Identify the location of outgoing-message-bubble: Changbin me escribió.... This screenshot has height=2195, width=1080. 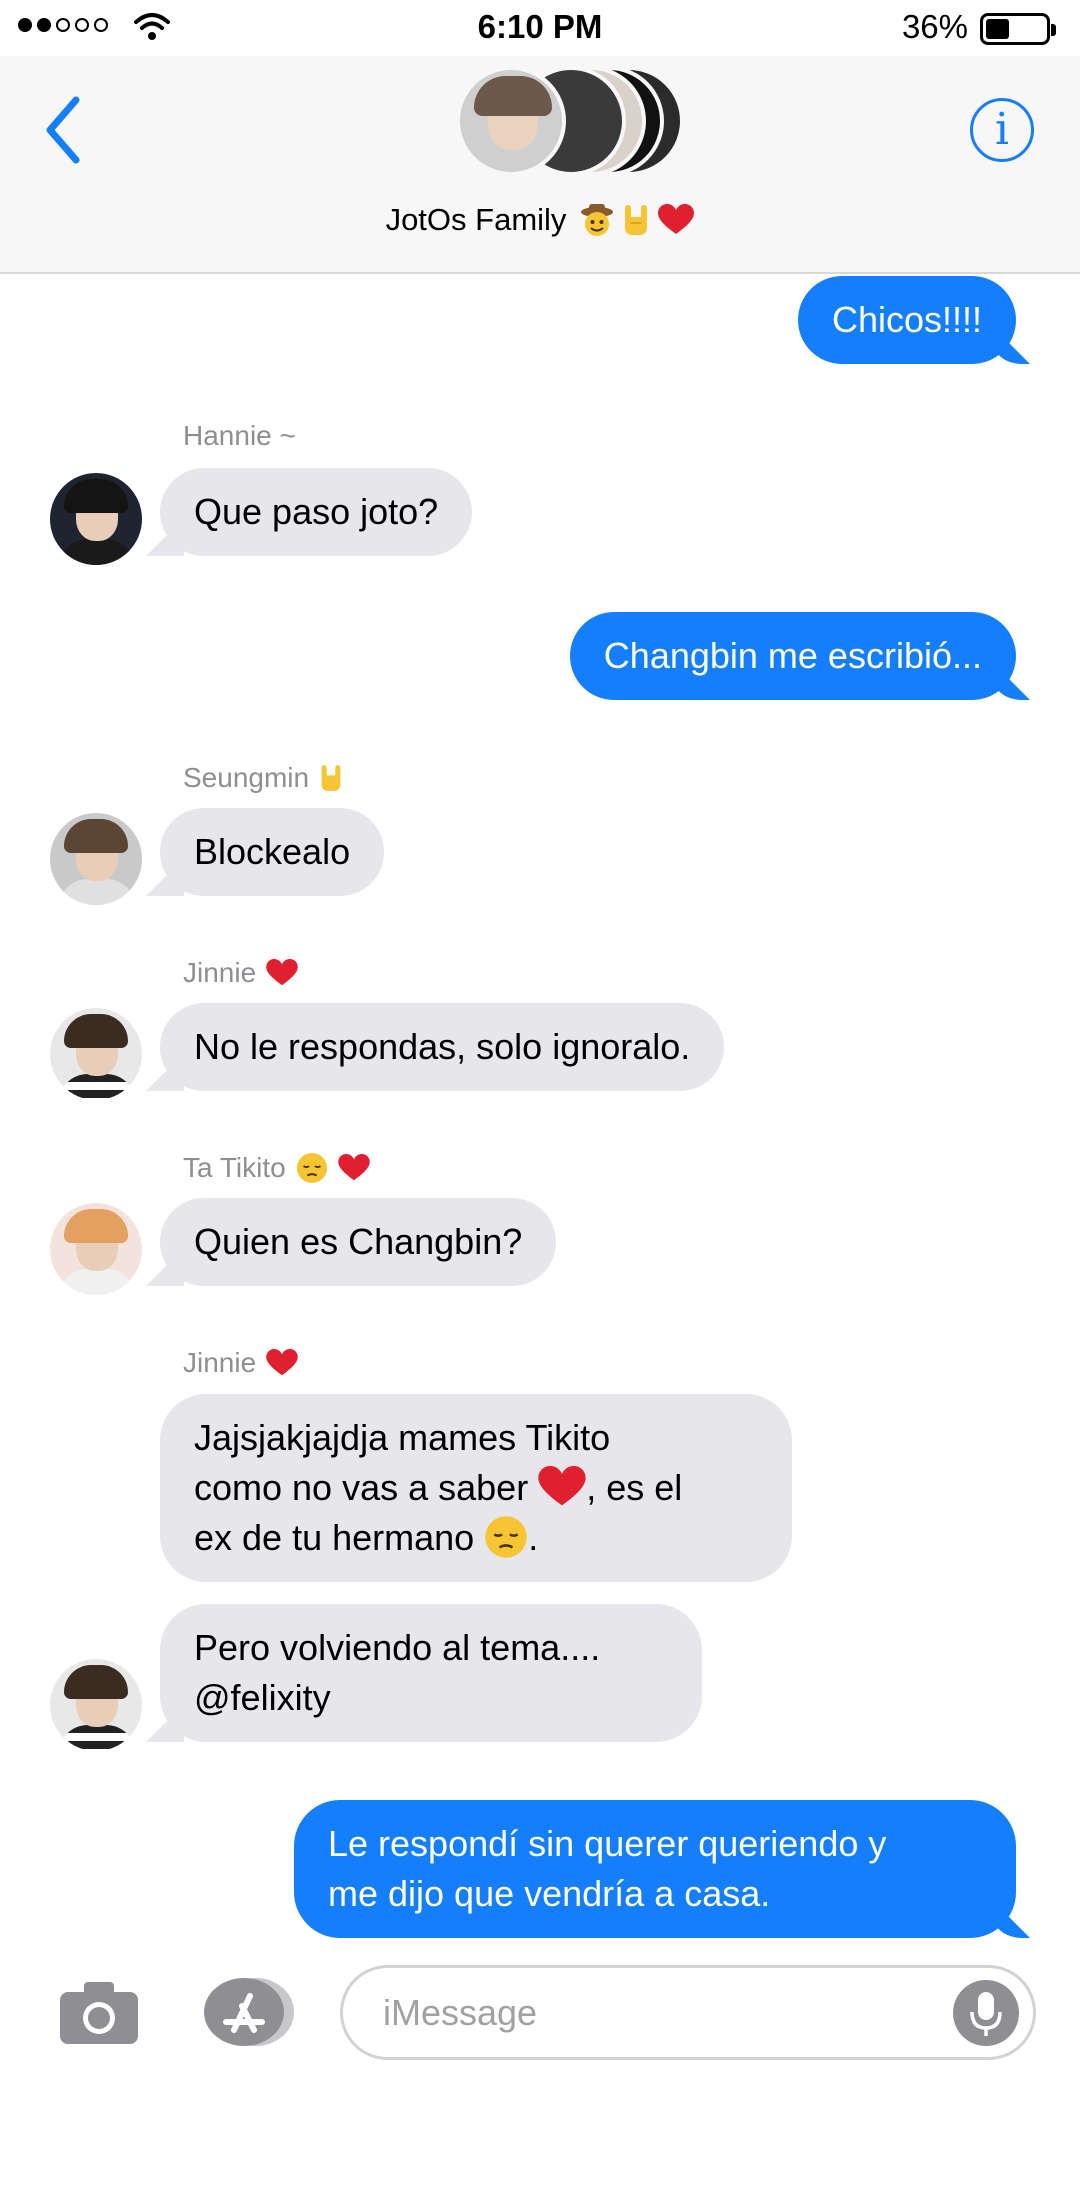
(792, 656).